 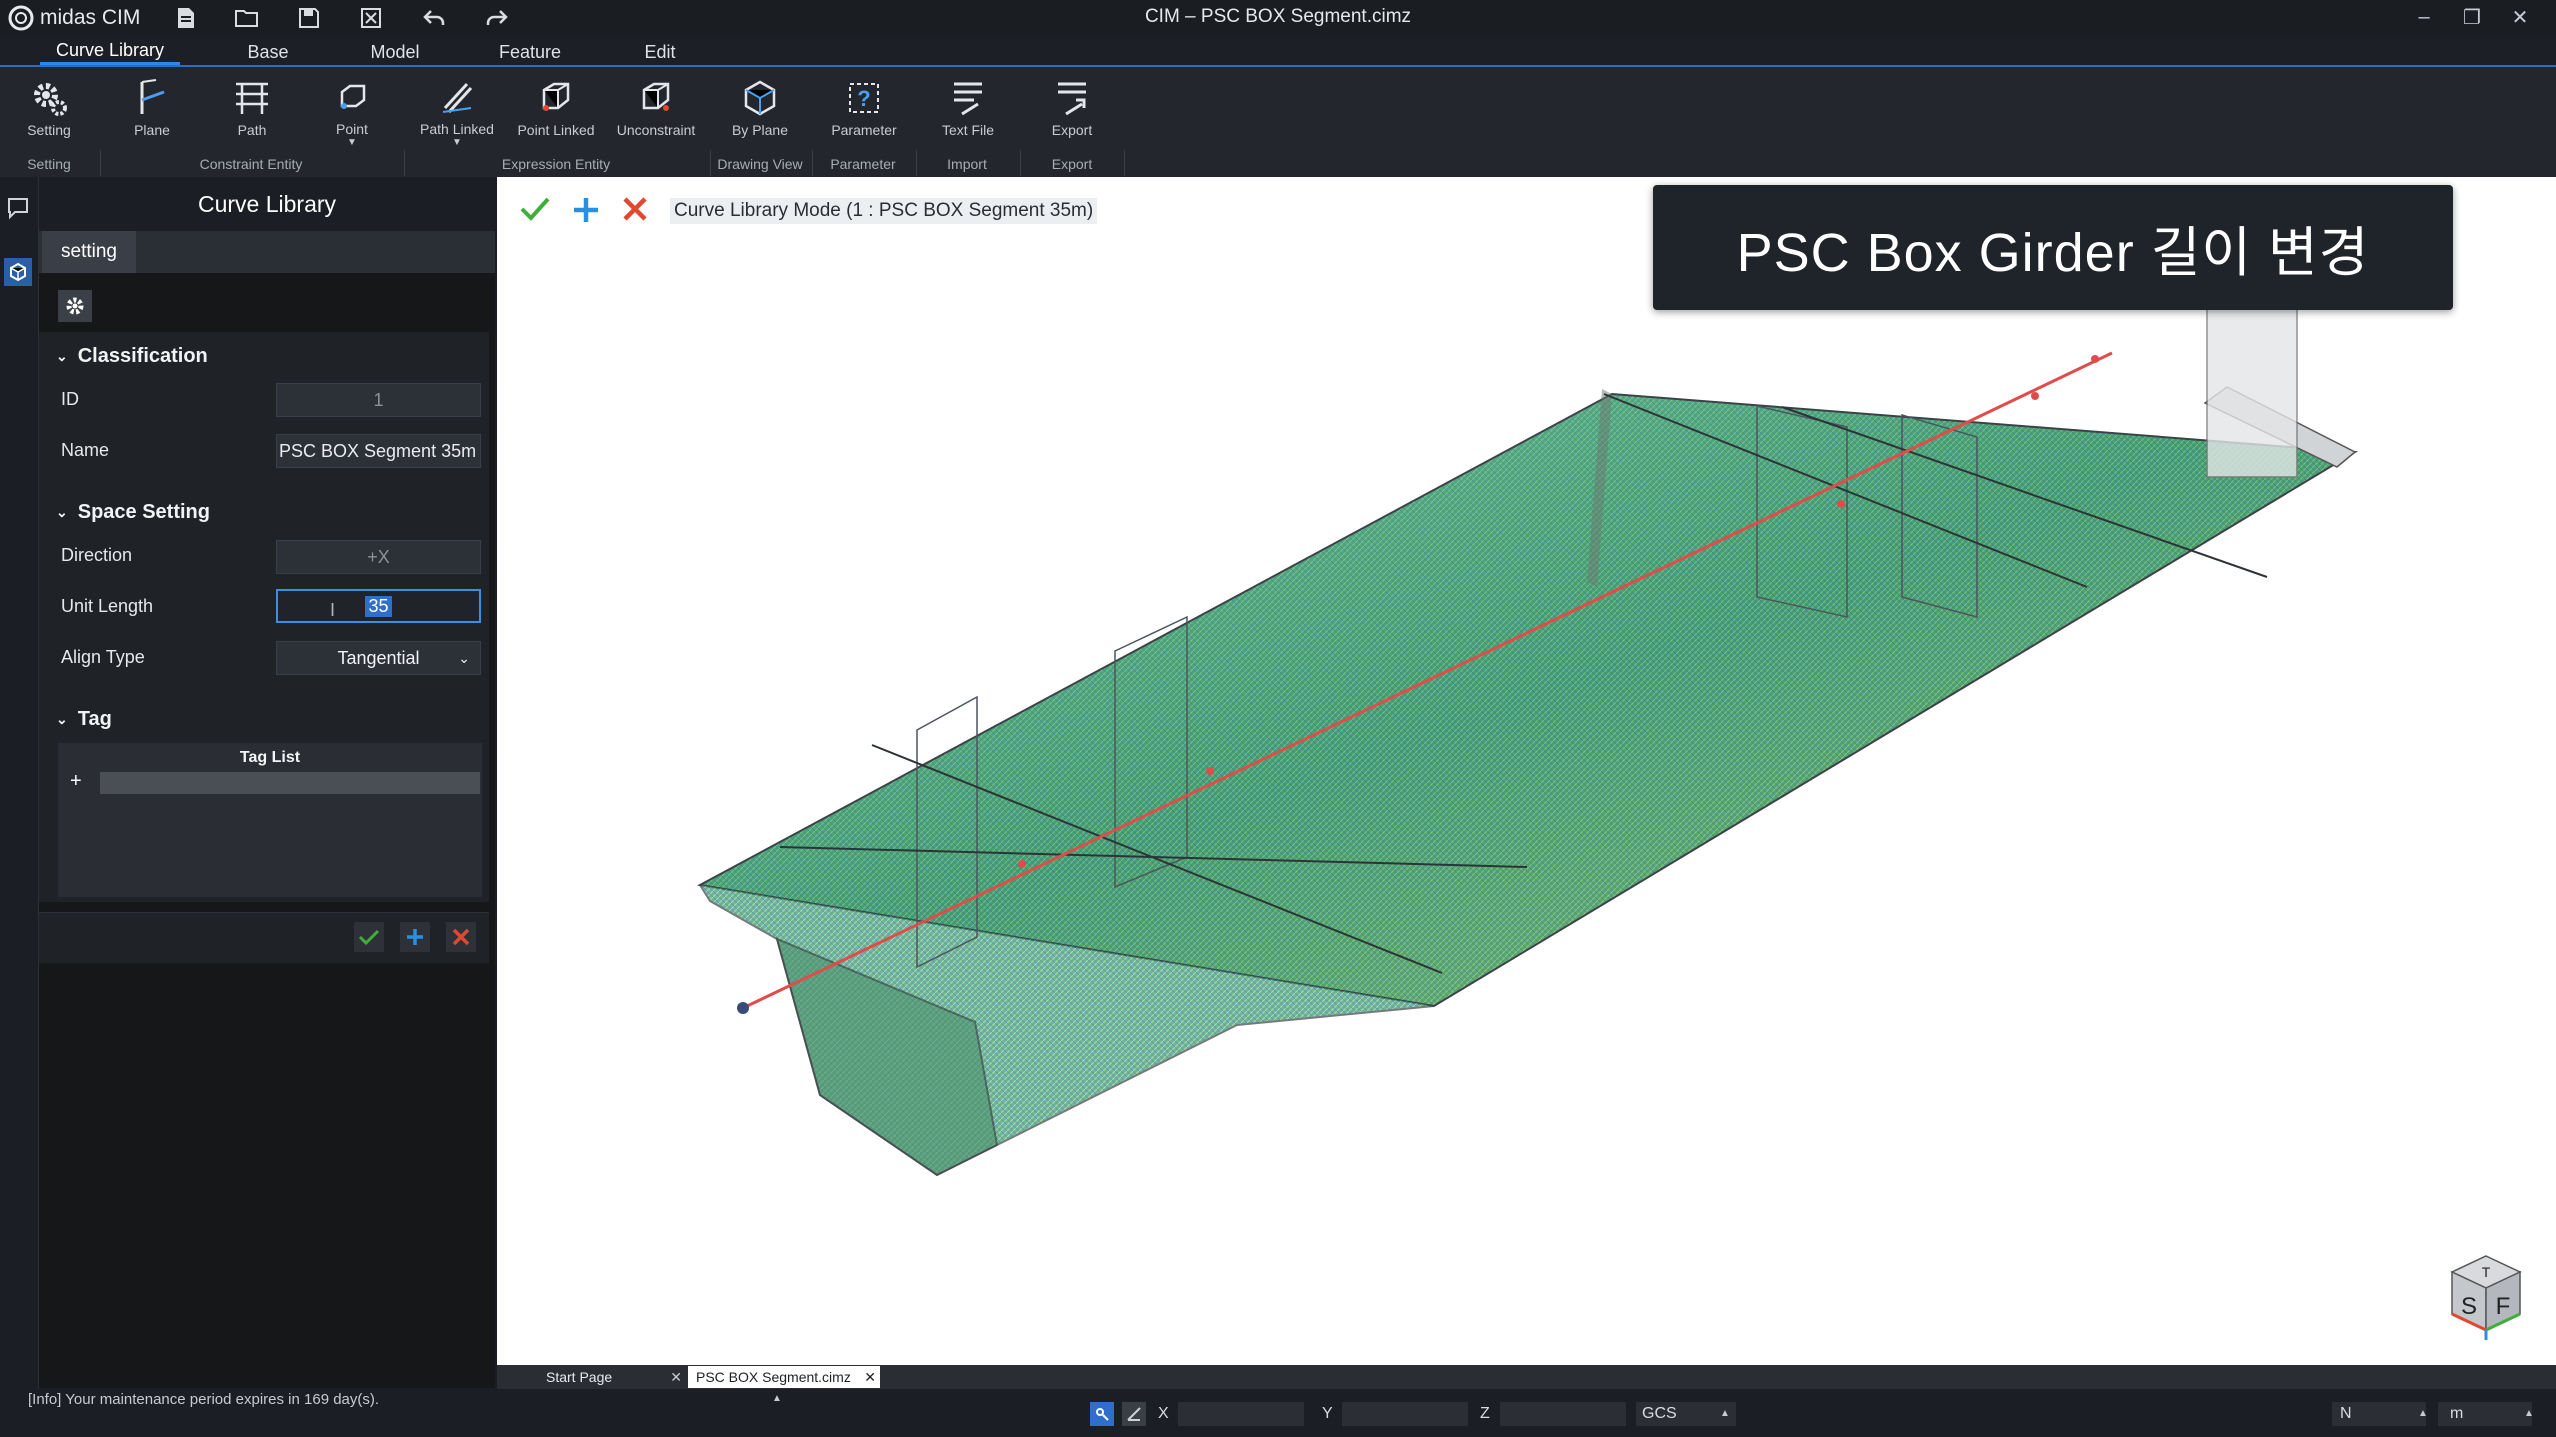 I want to click on coord-system-value: GCS, so click(x=1659, y=1413).